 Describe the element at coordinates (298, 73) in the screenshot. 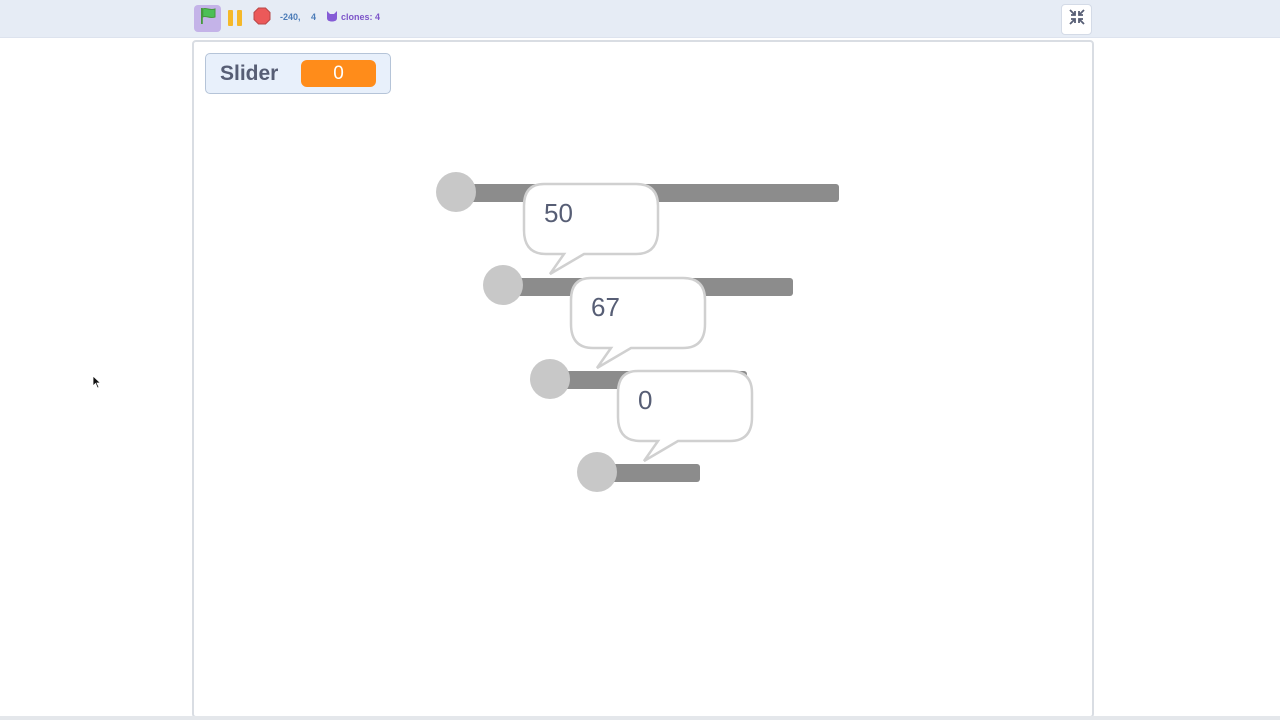

I see `variable-monitor: Slider 0` at that location.